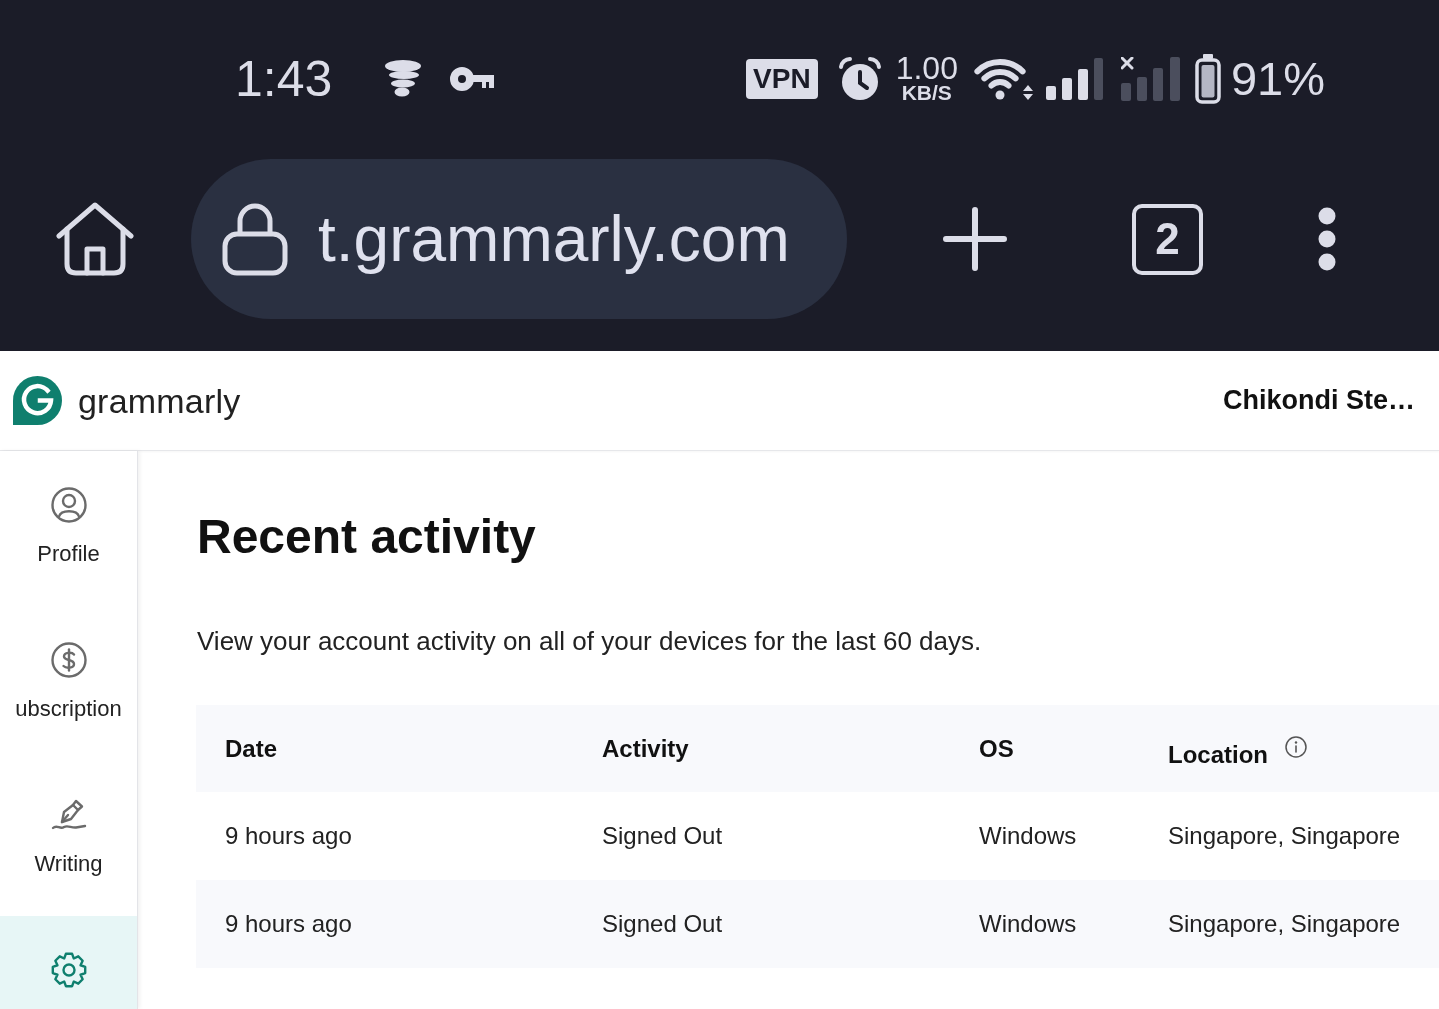 The image size is (1439, 1009). I want to click on tab-switcher-button: 2, so click(1167, 239).